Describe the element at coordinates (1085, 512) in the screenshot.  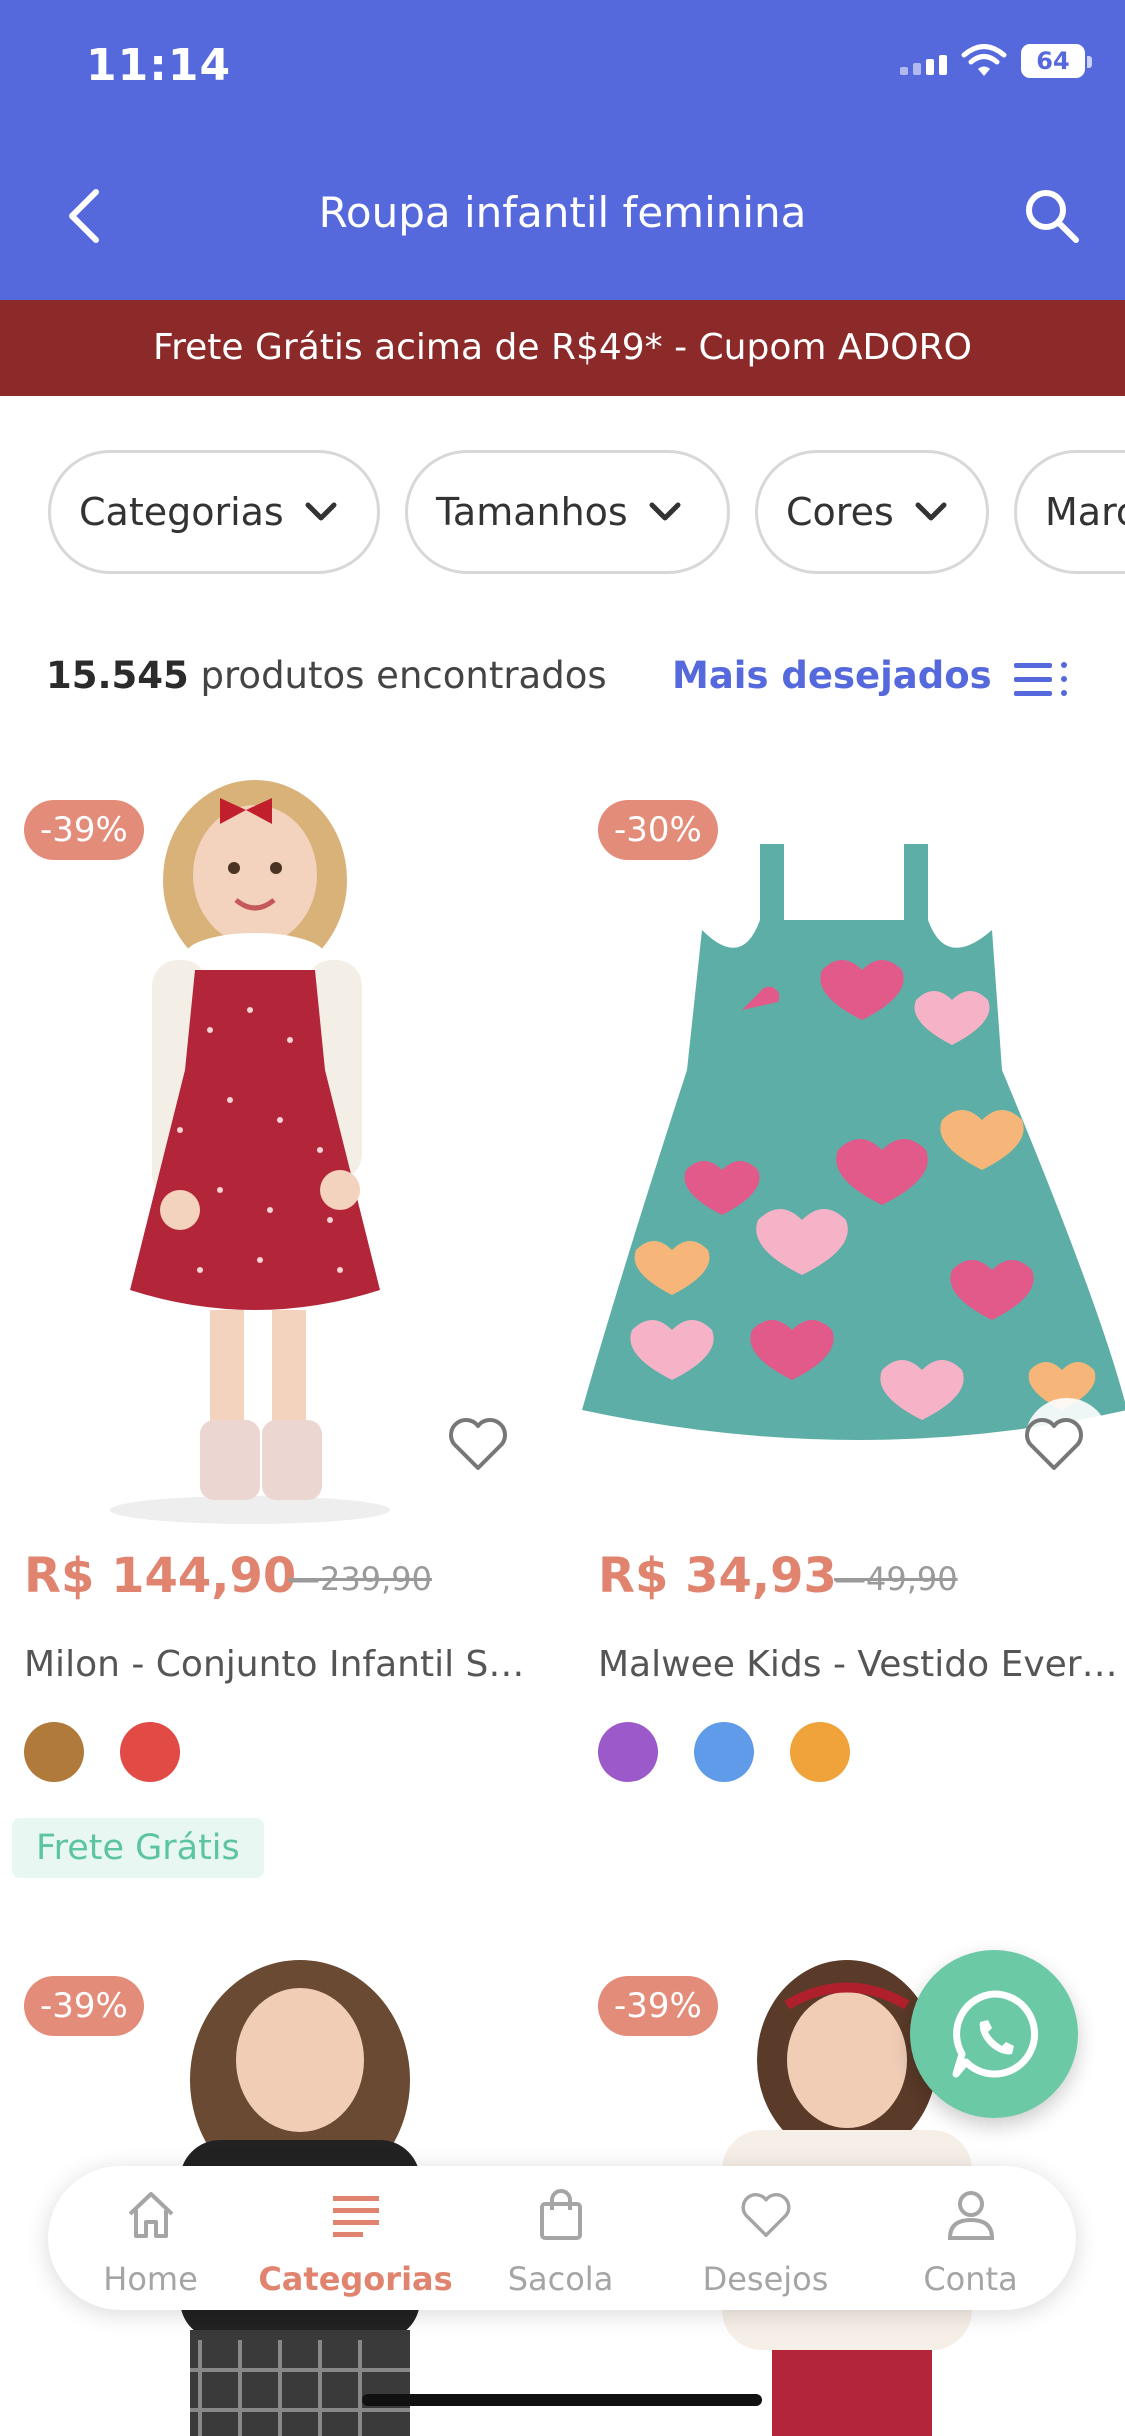
I see `filter-label: Marcas` at that location.